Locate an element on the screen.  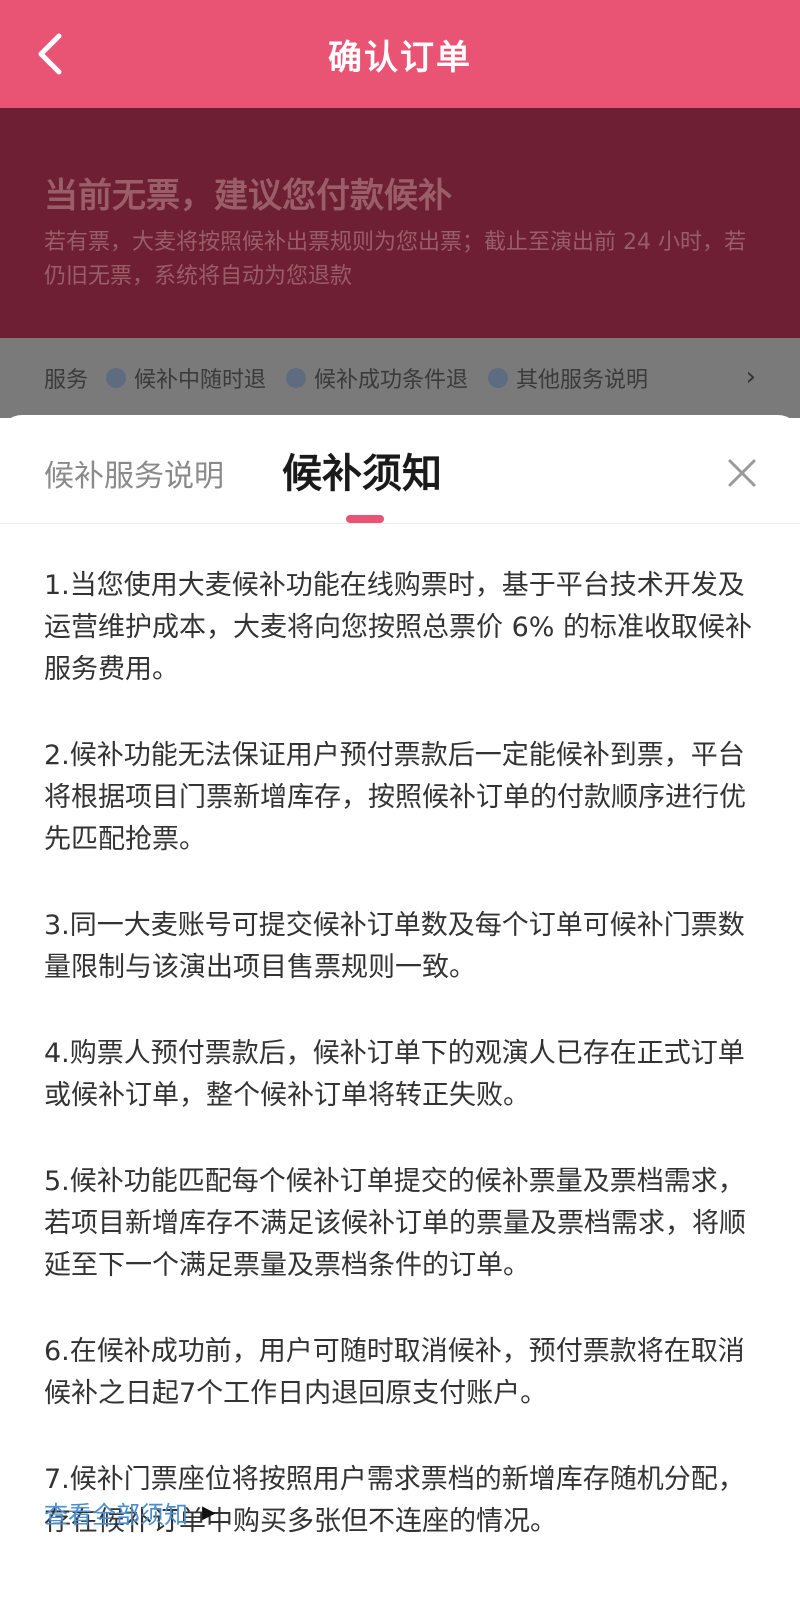
service-item-label: 其他服务说明 is located at coordinates (582, 380).